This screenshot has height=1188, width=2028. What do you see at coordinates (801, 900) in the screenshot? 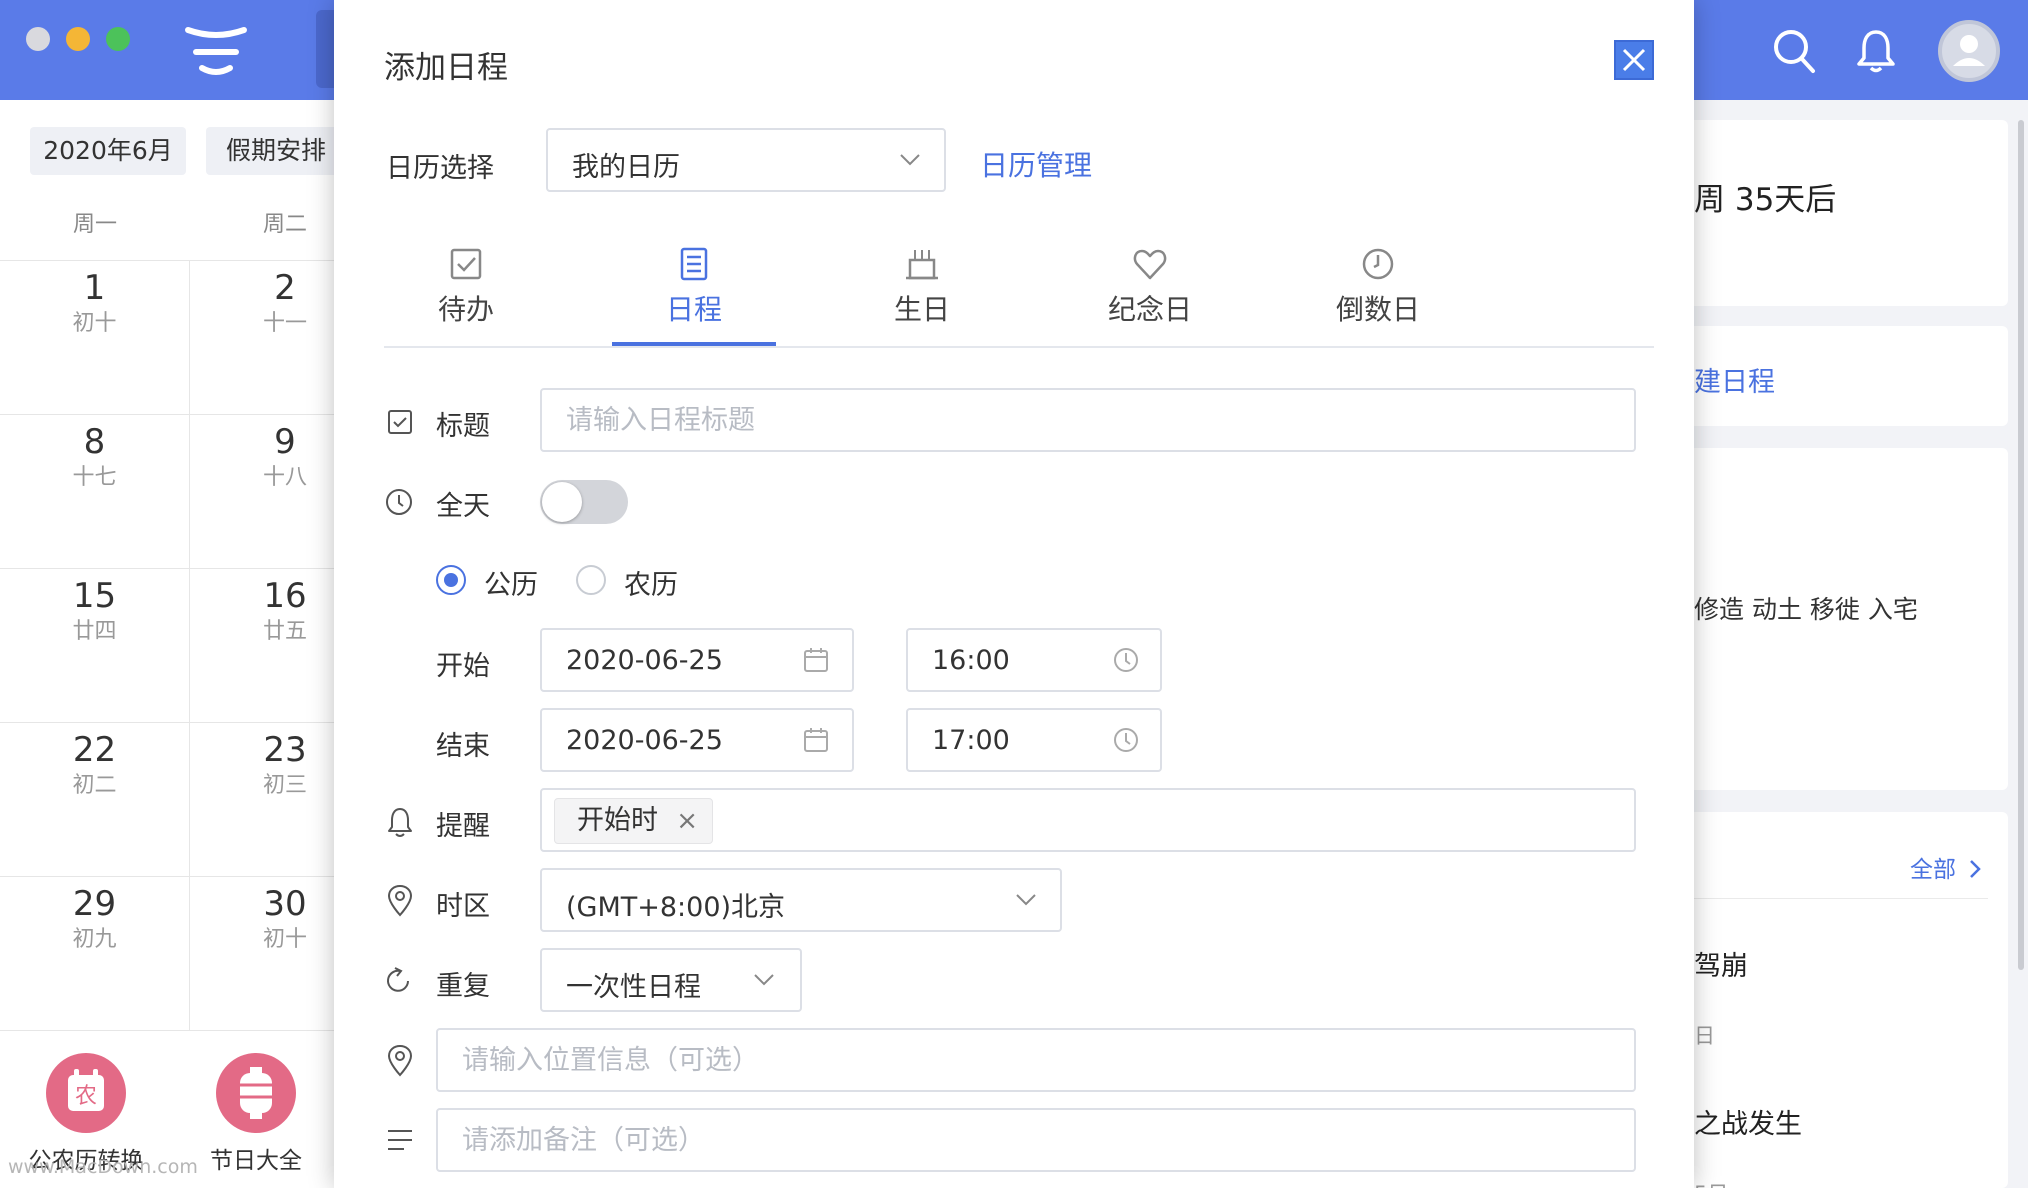
I see `timezone-select: (GMT+8:00)北京` at bounding box center [801, 900].